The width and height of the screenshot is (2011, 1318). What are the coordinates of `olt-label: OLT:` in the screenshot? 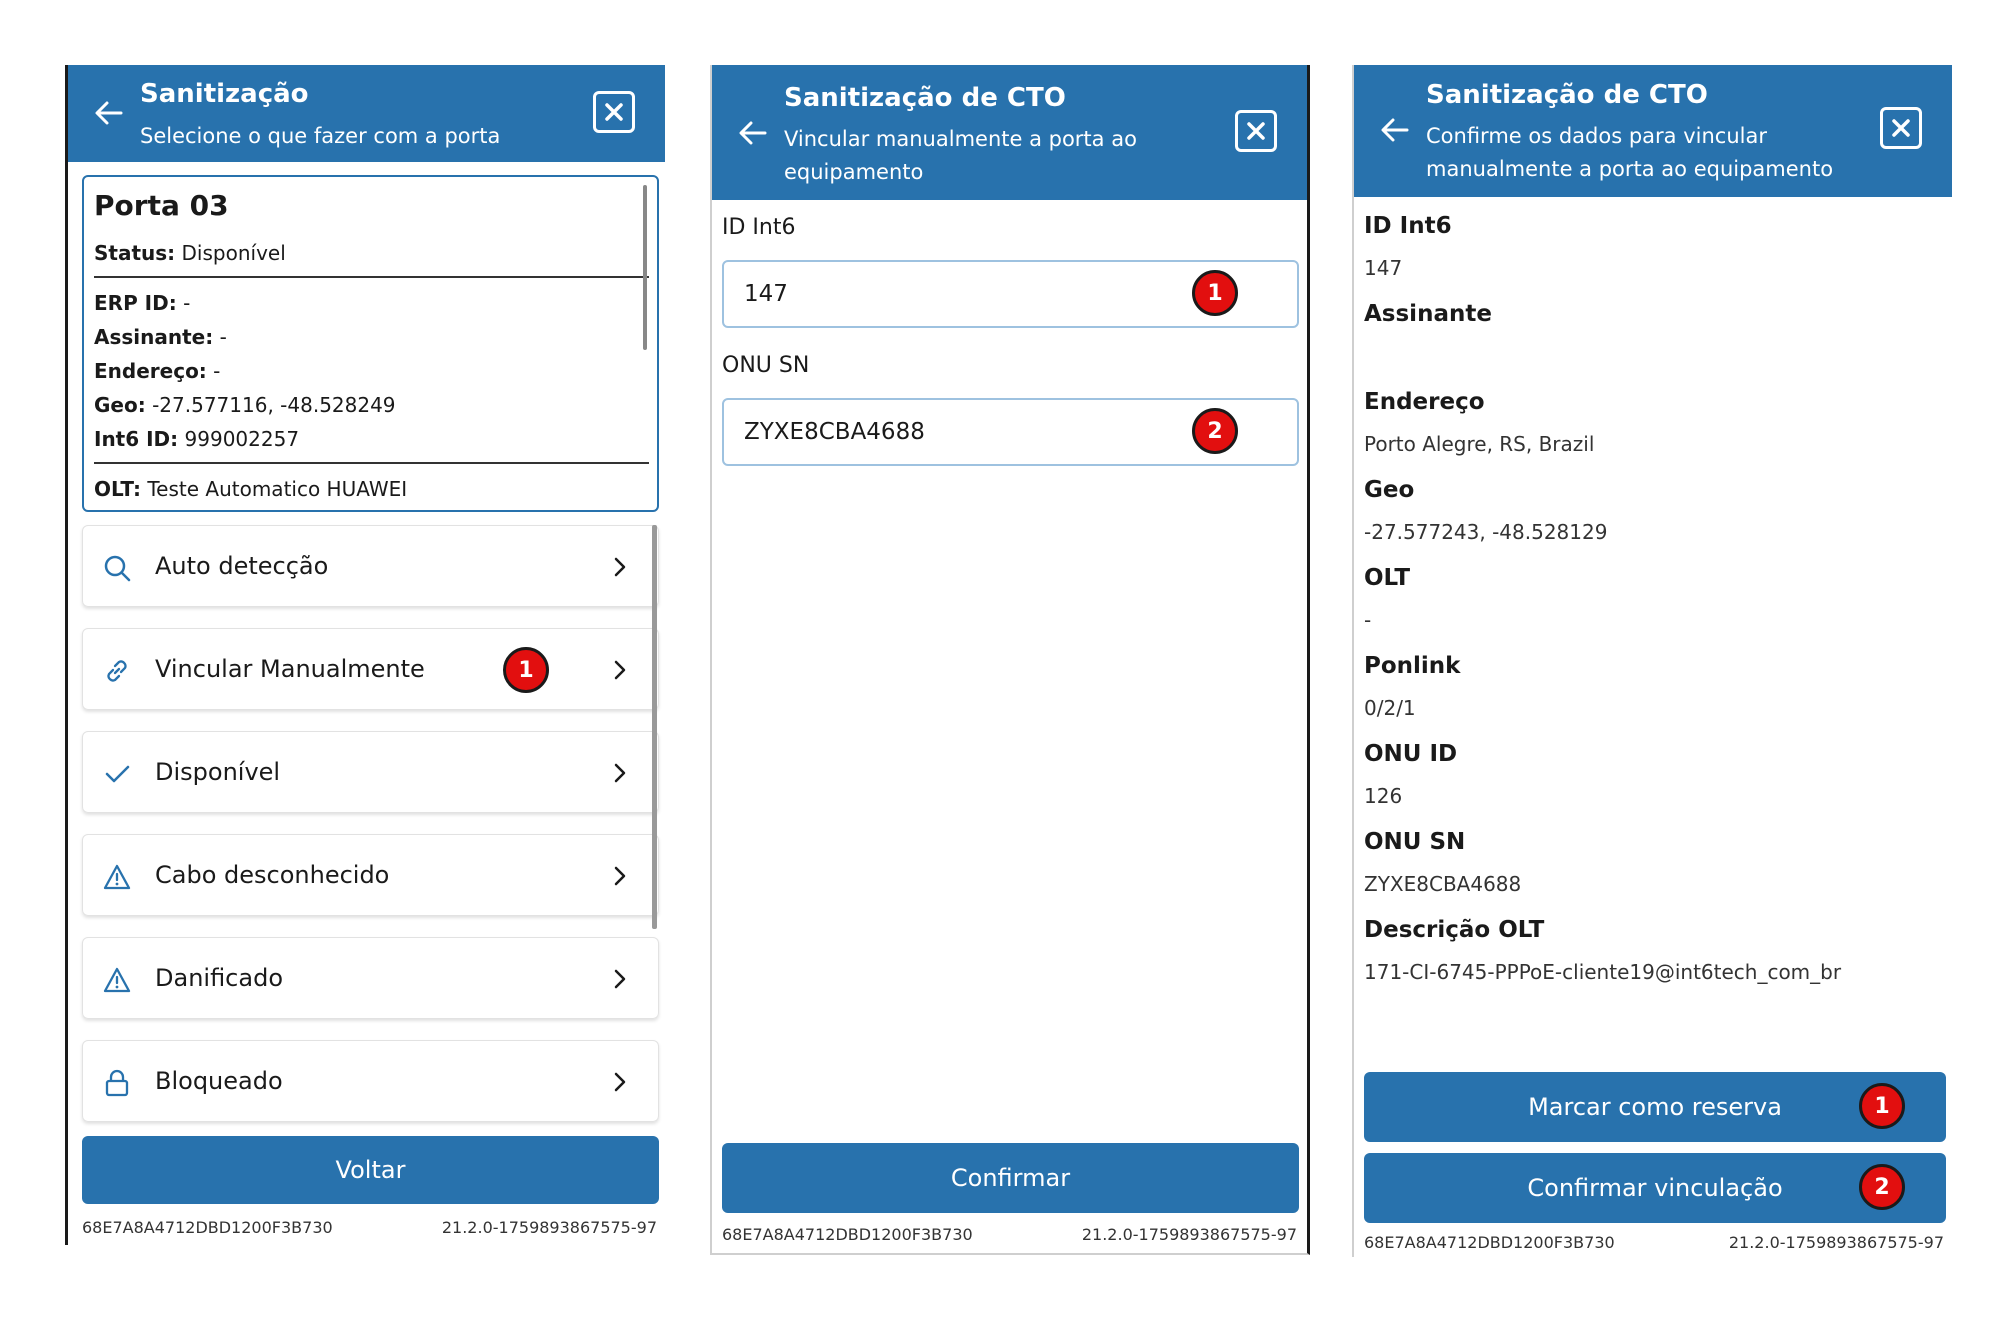 It's located at (117, 489).